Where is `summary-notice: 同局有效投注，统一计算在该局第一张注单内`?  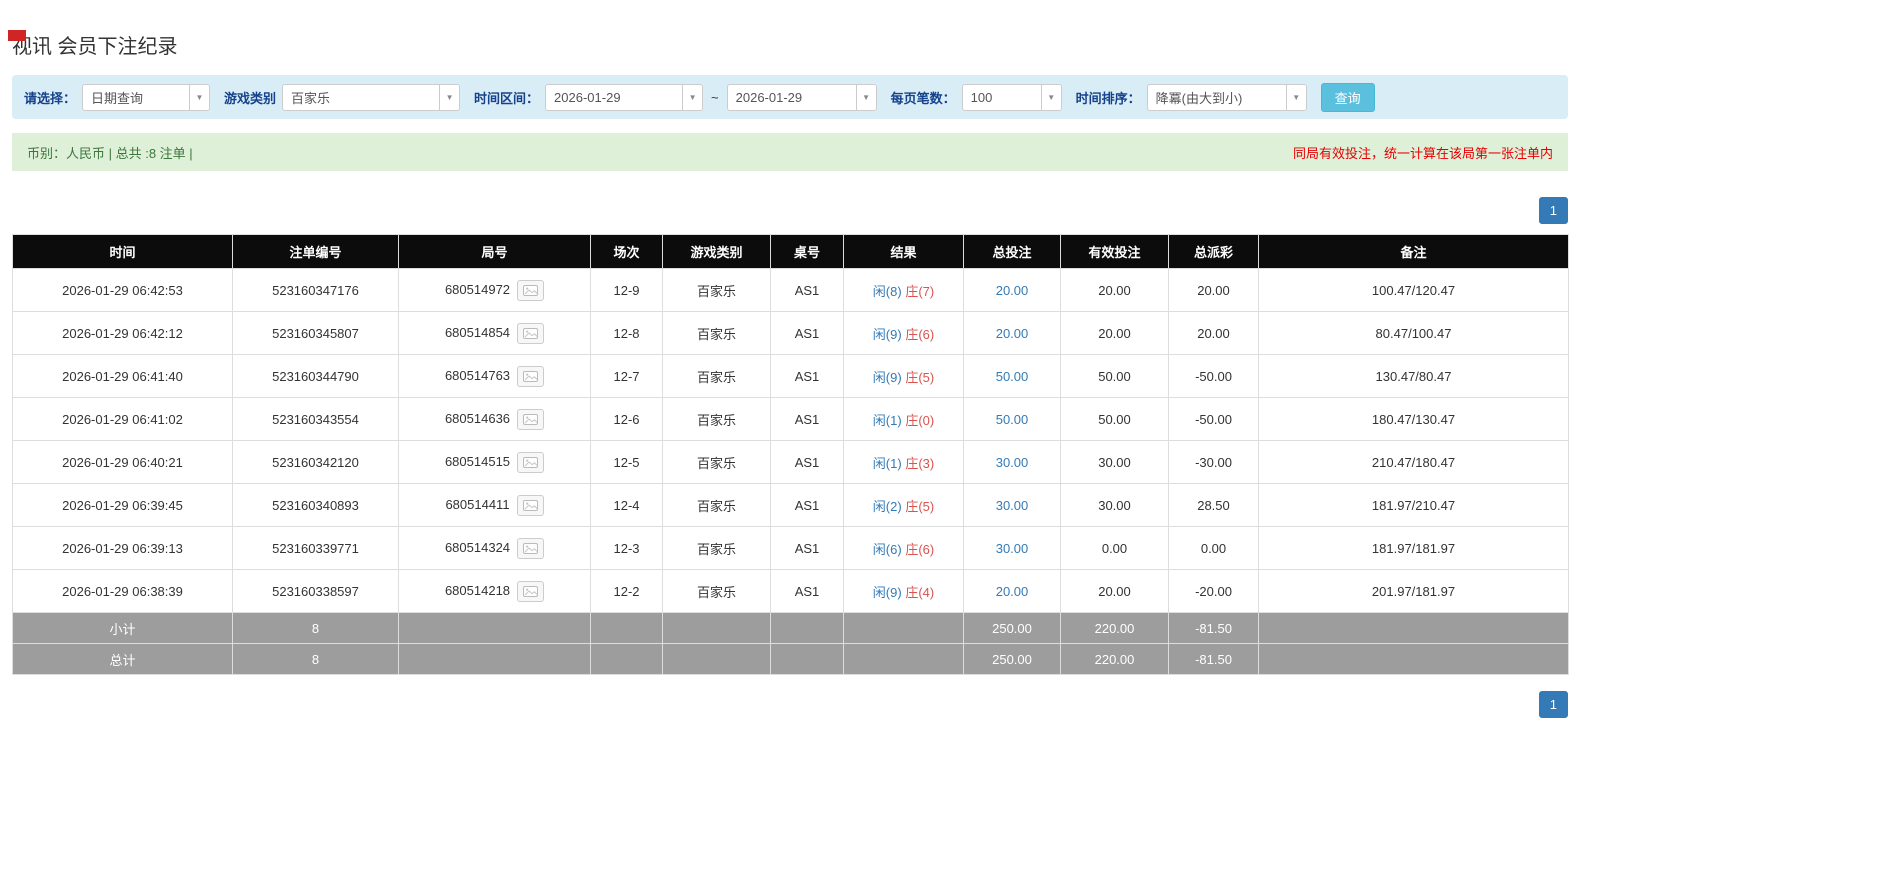
summary-notice: 同局有效投注，统一计算在该局第一张注单内 is located at coordinates (1422, 153).